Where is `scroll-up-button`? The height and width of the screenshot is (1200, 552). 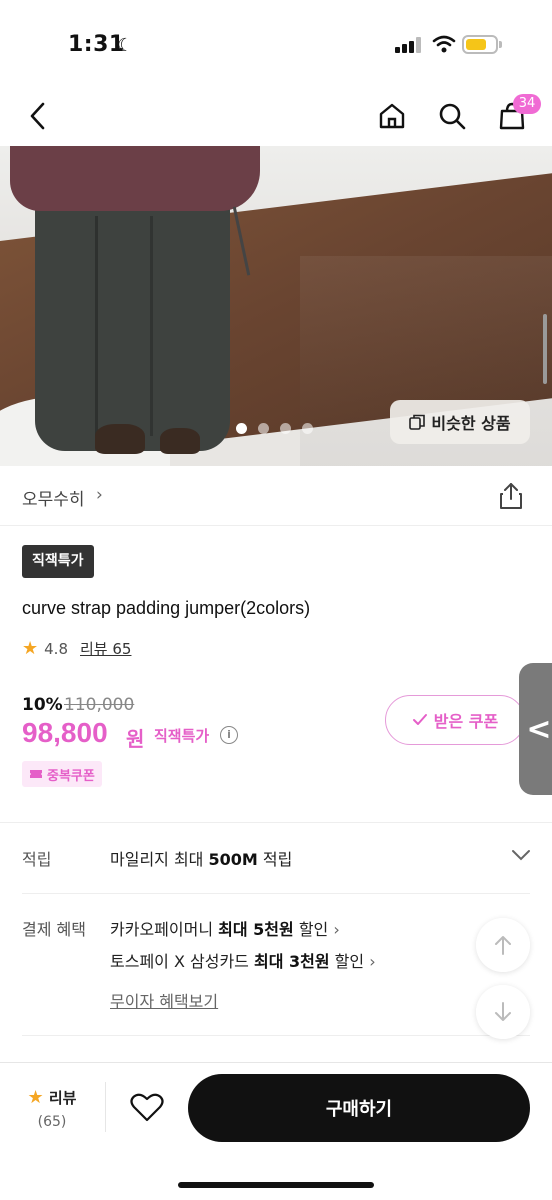 scroll-up-button is located at coordinates (503, 945).